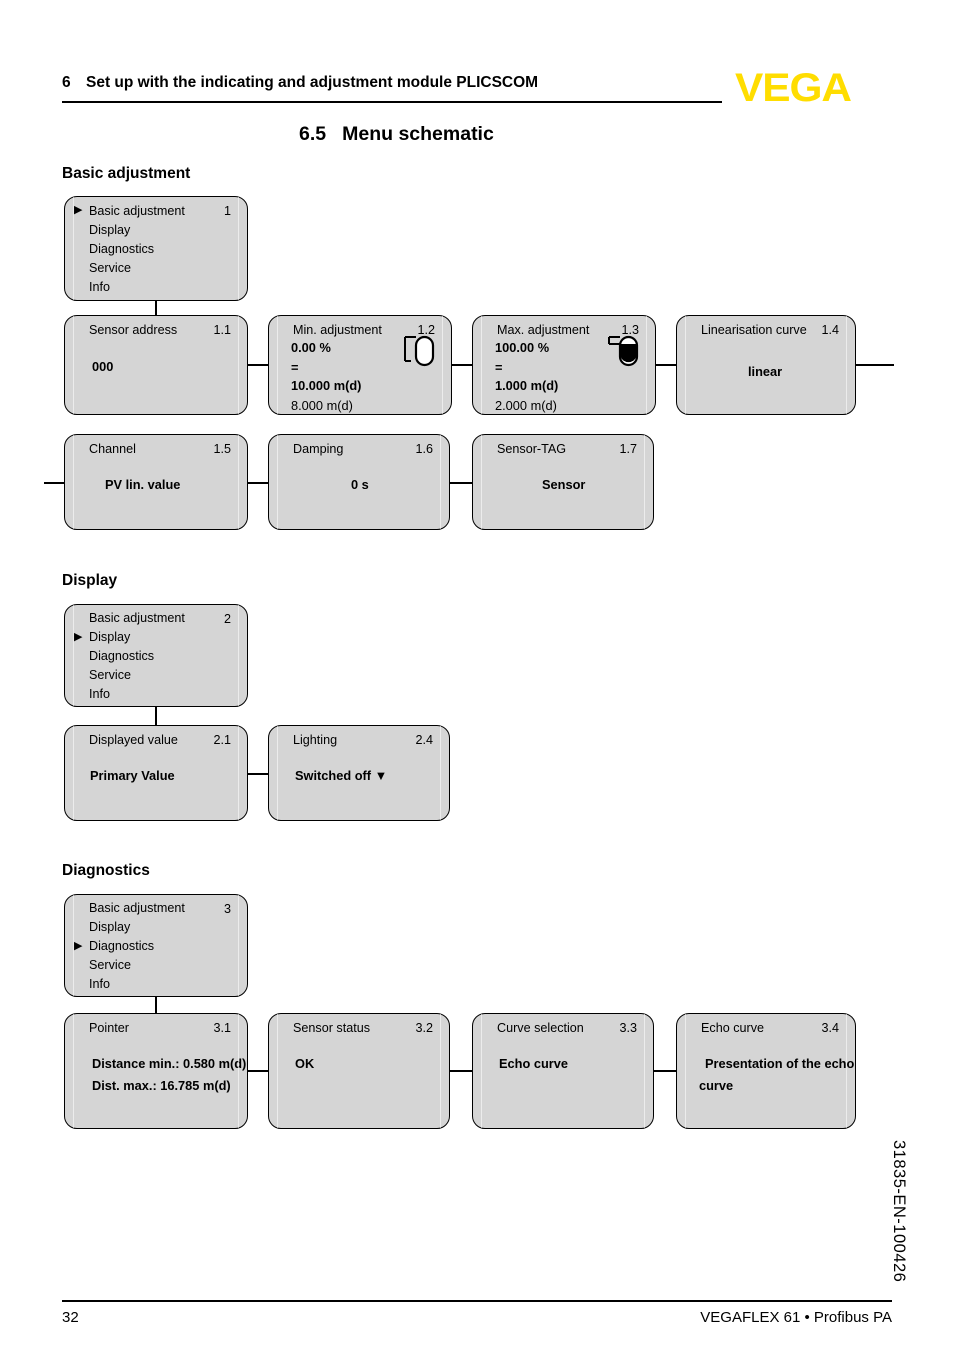 The width and height of the screenshot is (954, 1354). Describe the element at coordinates (796, 1317) in the screenshot. I see `product-name: VEGAFLEX 61 • Profibus PA` at that location.